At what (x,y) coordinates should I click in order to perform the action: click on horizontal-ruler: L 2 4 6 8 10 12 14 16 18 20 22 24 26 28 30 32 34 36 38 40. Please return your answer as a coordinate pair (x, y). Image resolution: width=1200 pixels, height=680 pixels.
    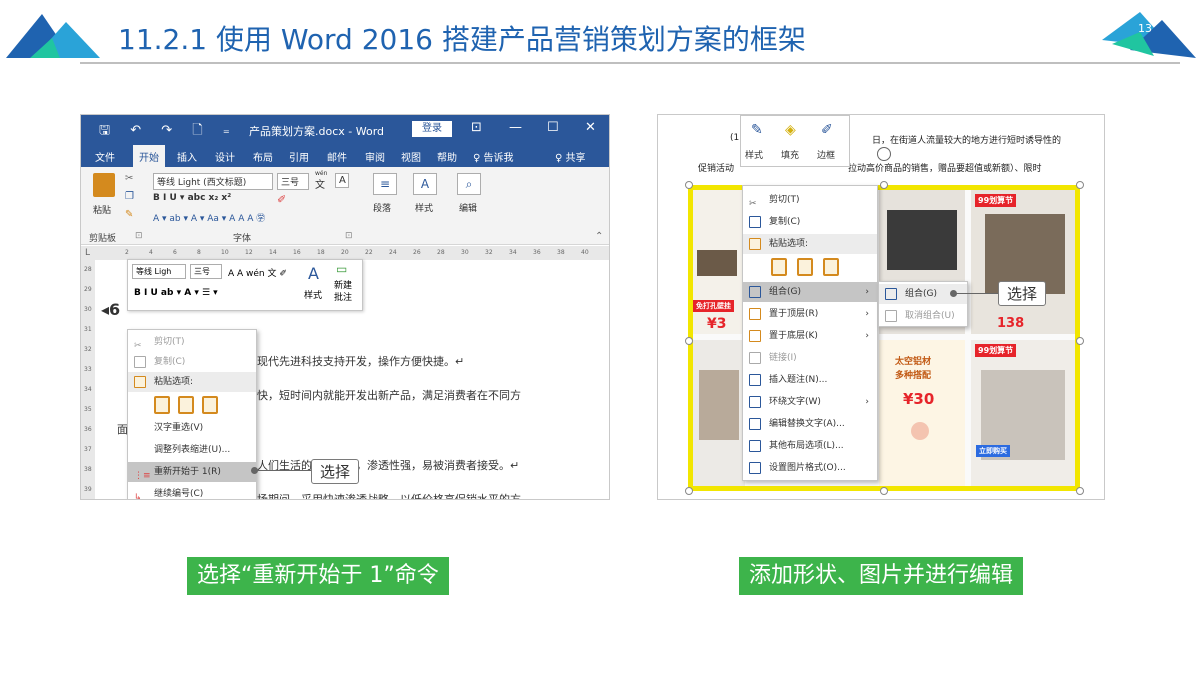
    Looking at the image, I should click on (345, 253).